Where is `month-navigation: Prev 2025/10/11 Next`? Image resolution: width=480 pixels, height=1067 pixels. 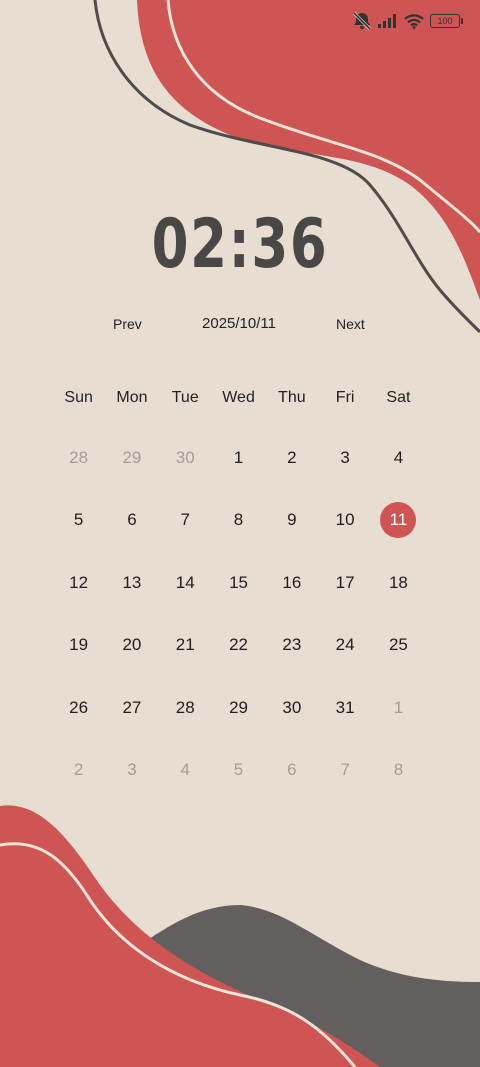 month-navigation: Prev 2025/10/11 Next is located at coordinates (240, 325).